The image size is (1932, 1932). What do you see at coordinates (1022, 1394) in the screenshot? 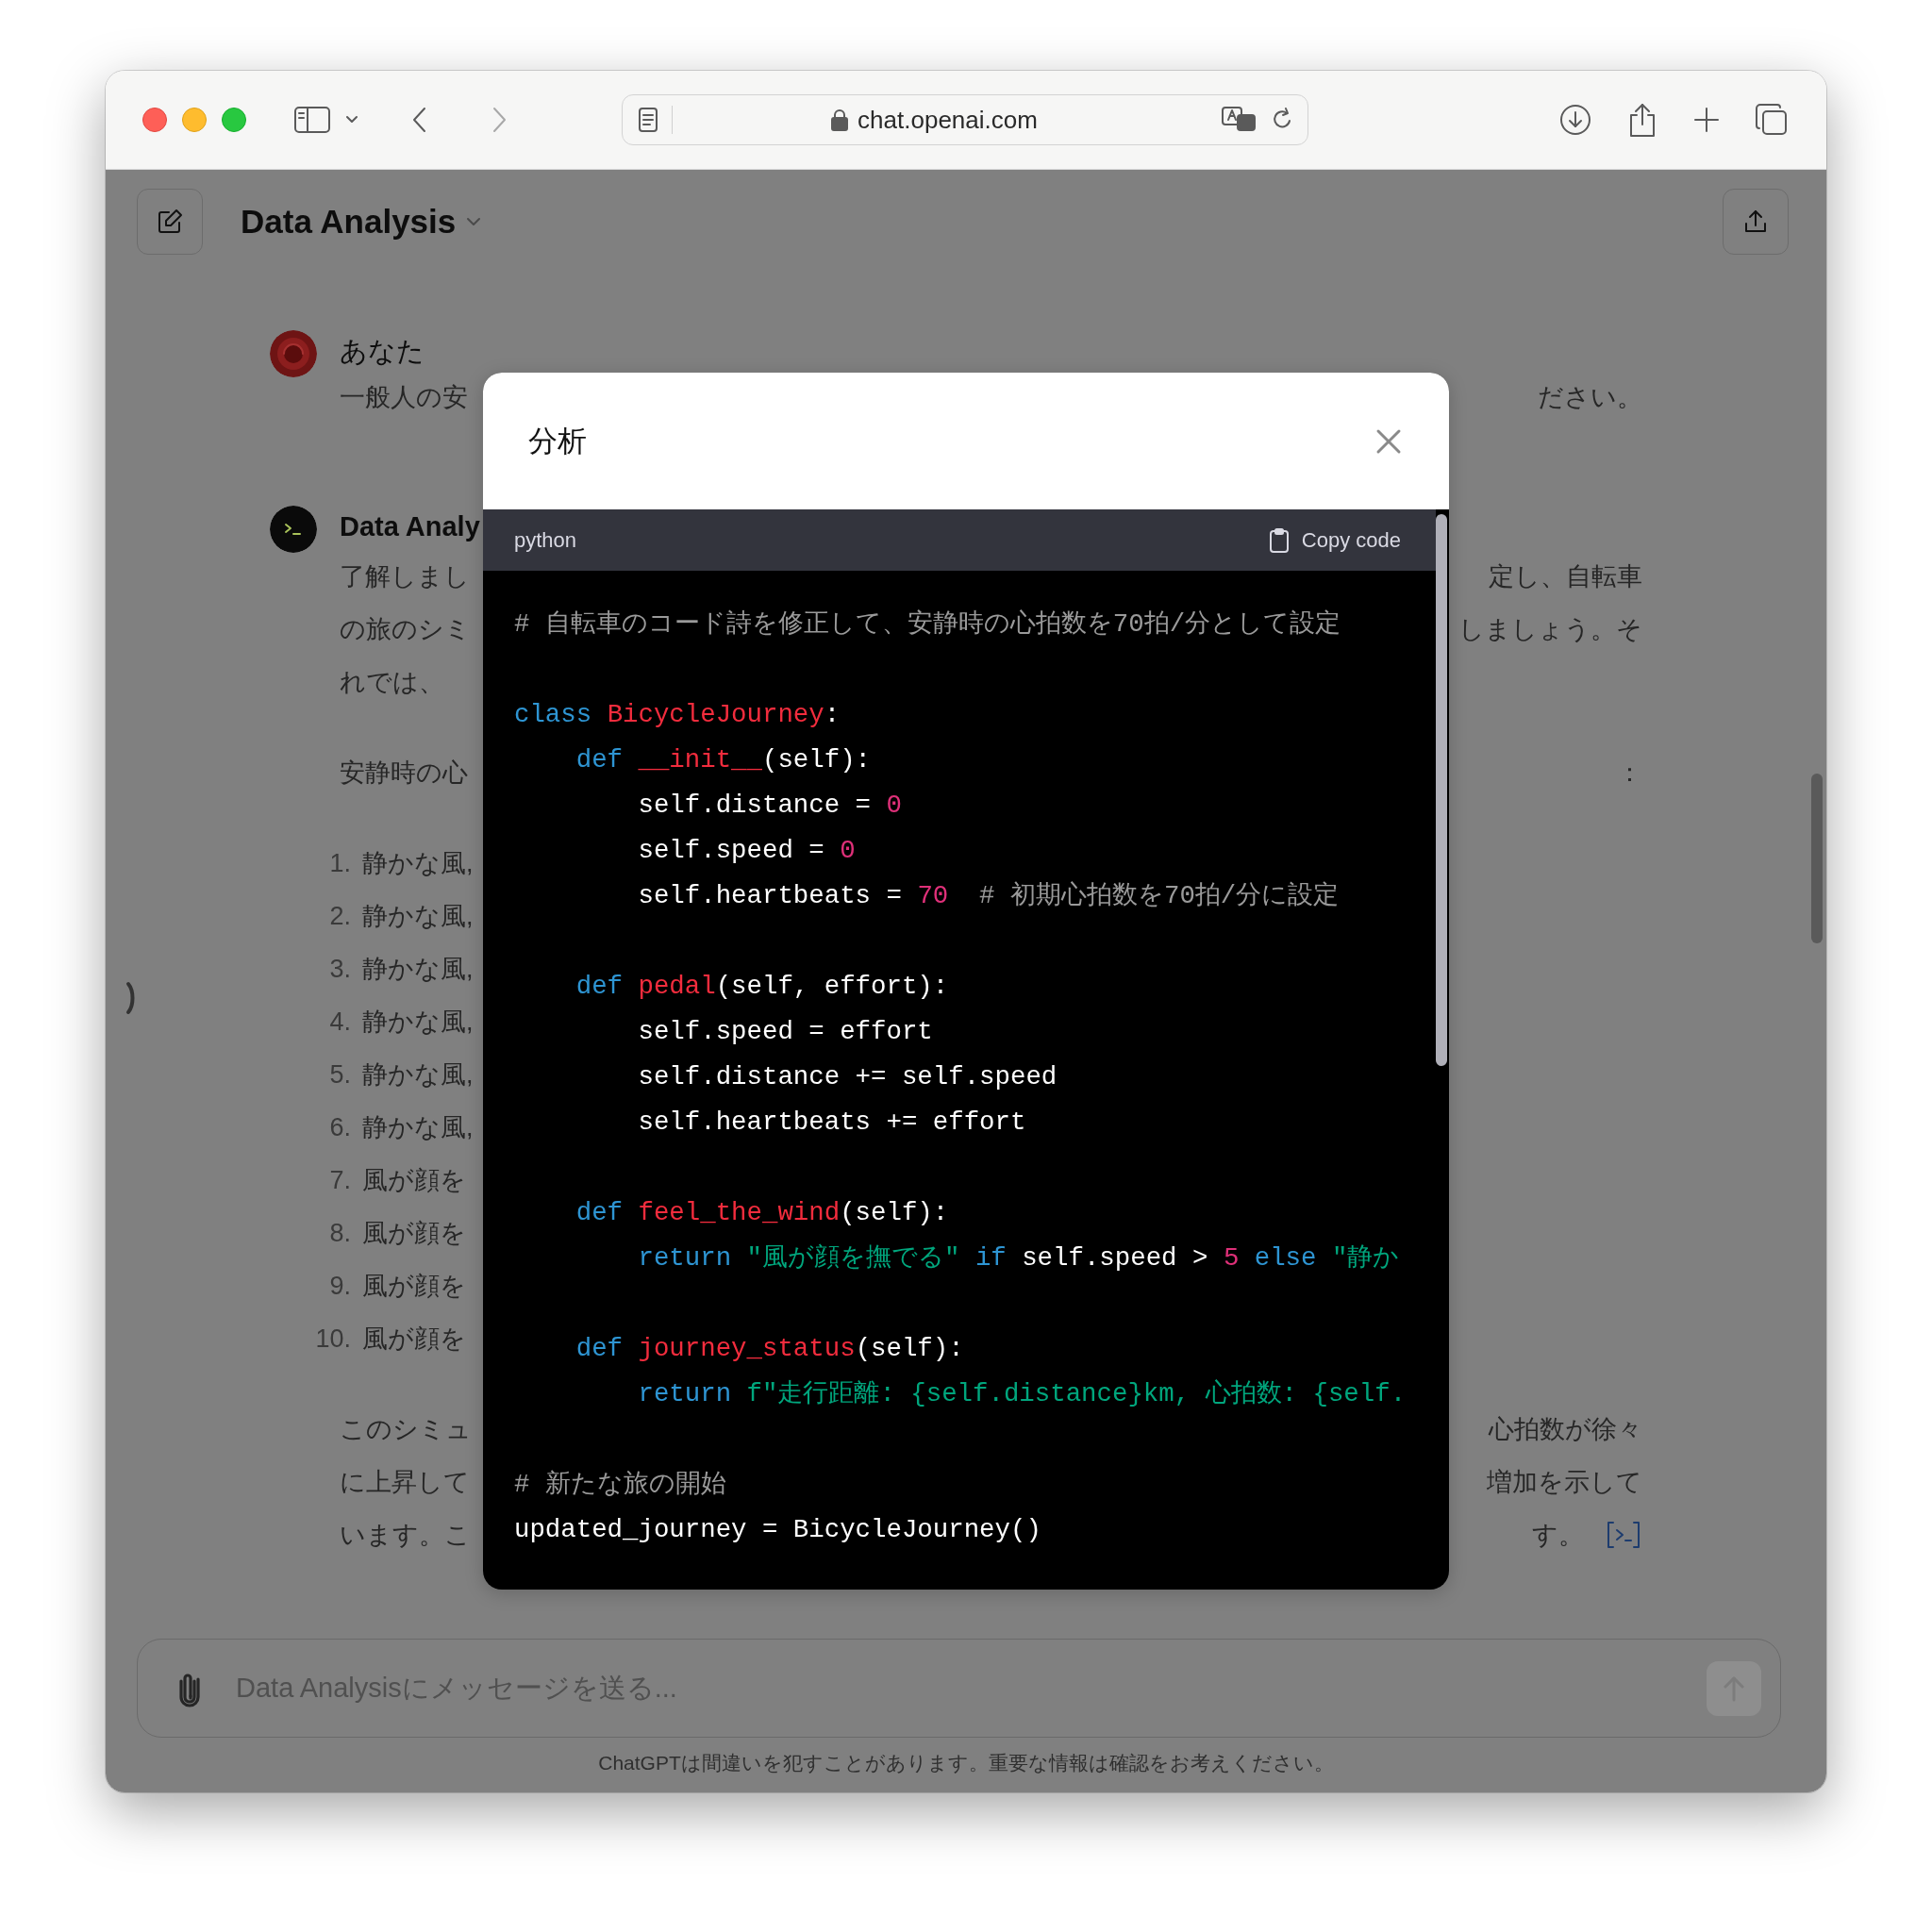
I see `code-line: return f"走行距離: {self.distance}km, 心拍数: {self.` at bounding box center [1022, 1394].